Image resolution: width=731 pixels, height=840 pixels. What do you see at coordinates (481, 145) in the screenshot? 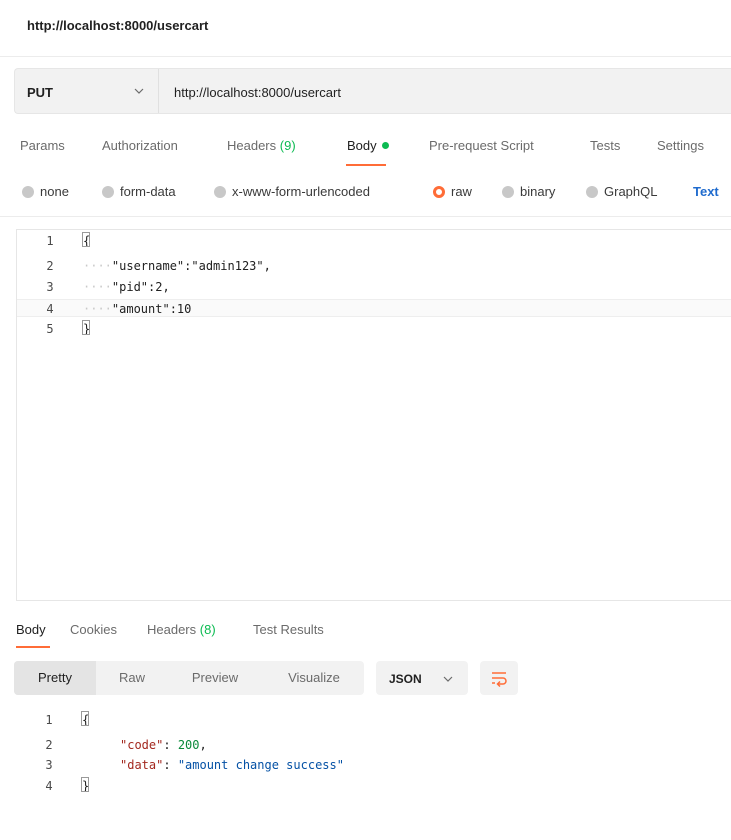
I see `tab-pre-request-script: Pre-request Script` at bounding box center [481, 145].